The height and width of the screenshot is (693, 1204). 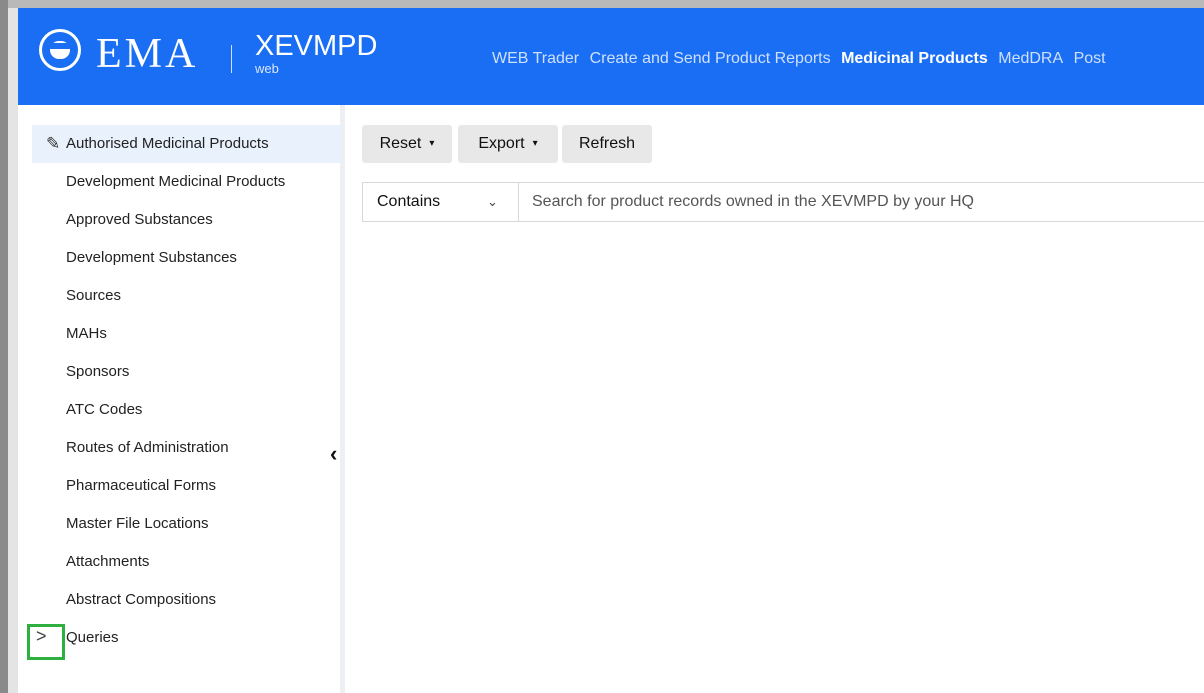 I want to click on sidebar-item-development-substances: Development Substances, so click(x=179, y=258).